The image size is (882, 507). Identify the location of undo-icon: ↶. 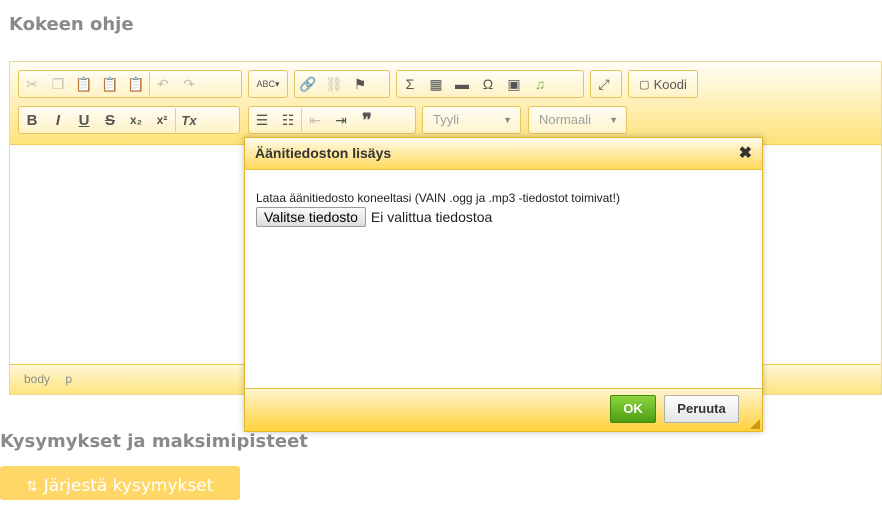
(162, 84).